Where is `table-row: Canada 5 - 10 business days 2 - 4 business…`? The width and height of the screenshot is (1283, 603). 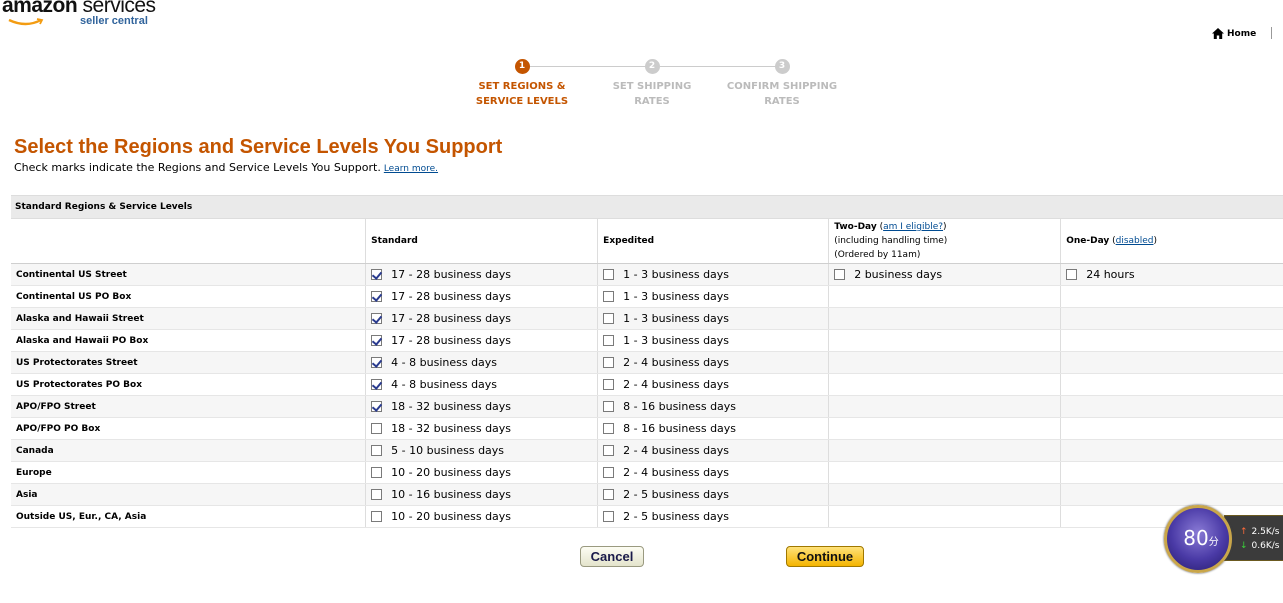 table-row: Canada 5 - 10 business days 2 - 4 business… is located at coordinates (647, 450).